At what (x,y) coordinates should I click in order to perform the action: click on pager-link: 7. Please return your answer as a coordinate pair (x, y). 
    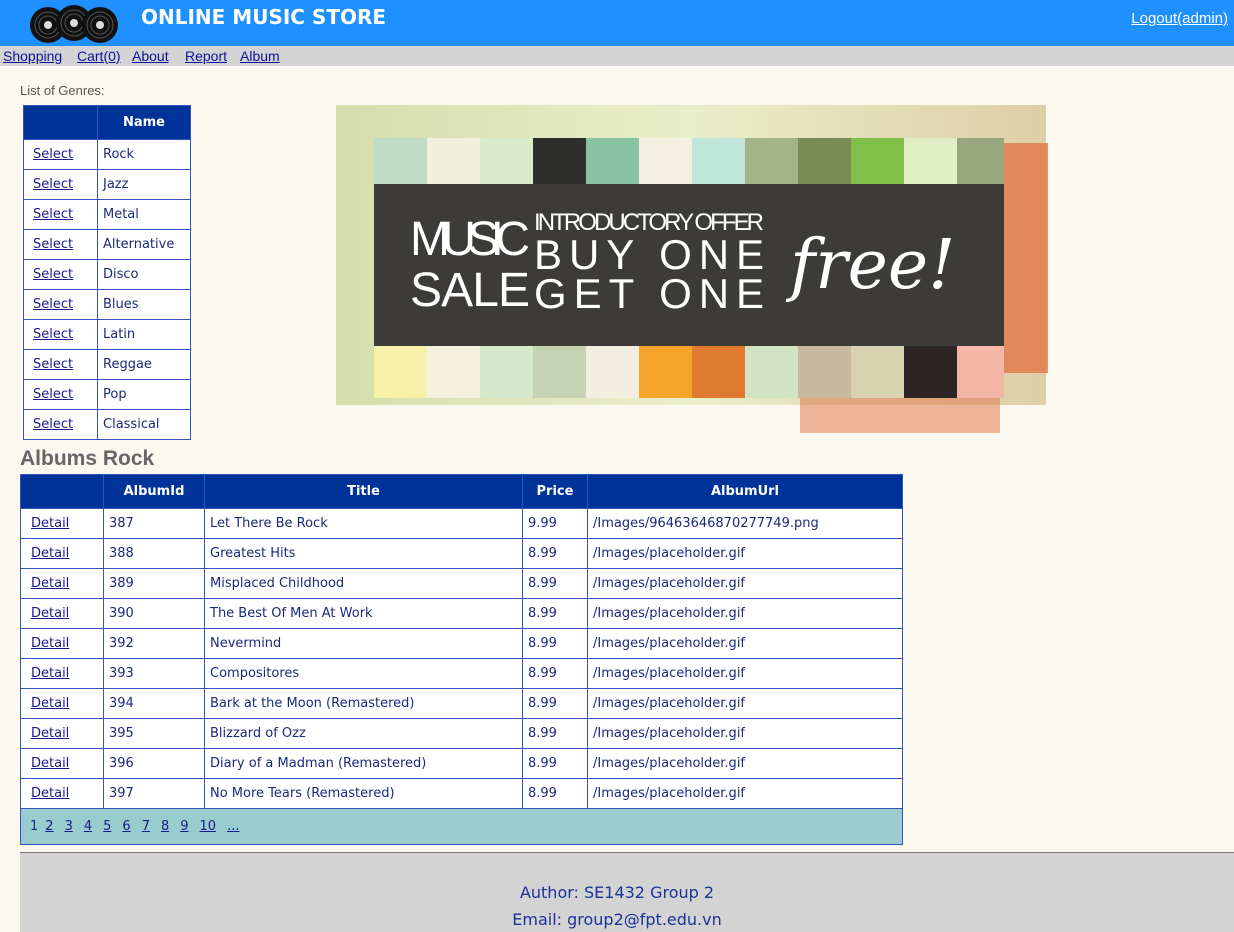
    Looking at the image, I should click on (146, 826).